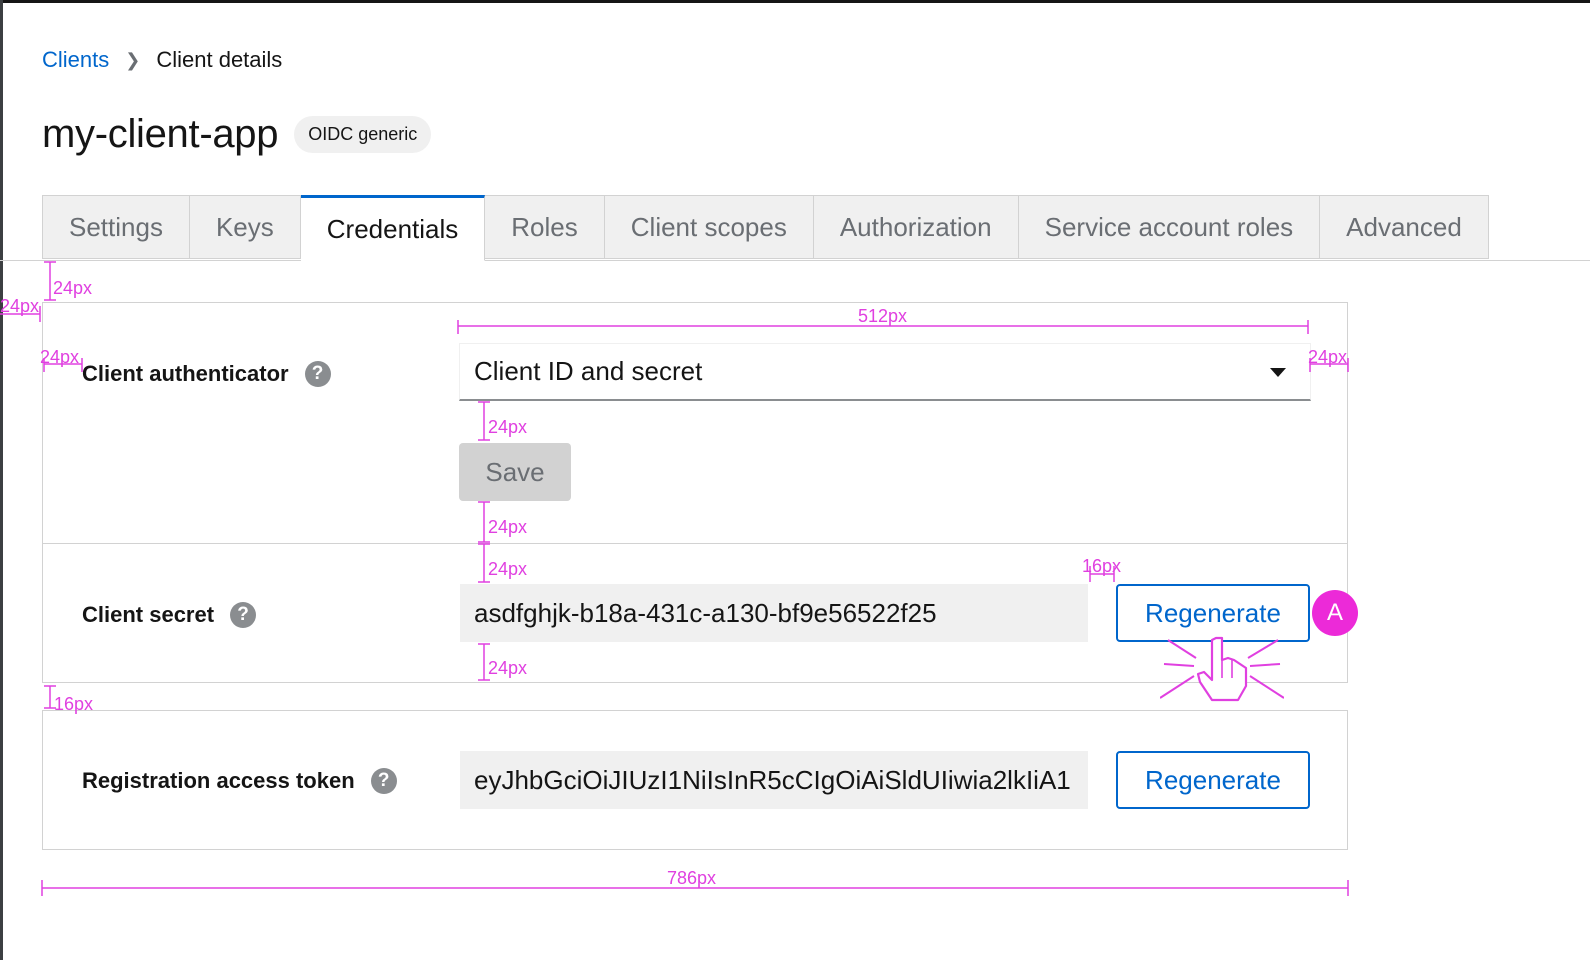 This screenshot has height=960, width=1590. Describe the element at coordinates (795, 1) in the screenshot. I see `top-bar` at that location.